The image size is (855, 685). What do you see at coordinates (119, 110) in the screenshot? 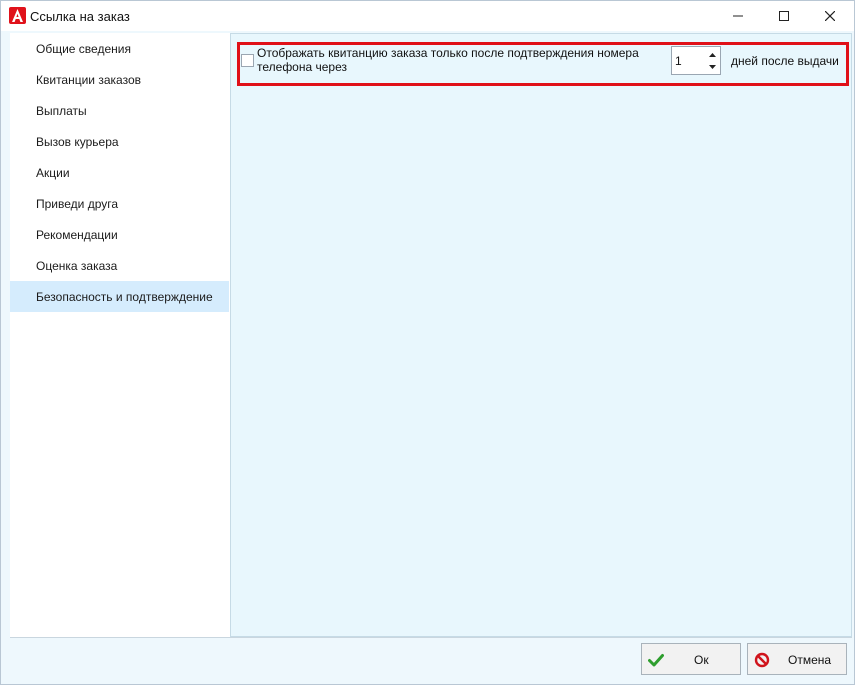
I see `sidebar-item-payouts: Выплаты` at bounding box center [119, 110].